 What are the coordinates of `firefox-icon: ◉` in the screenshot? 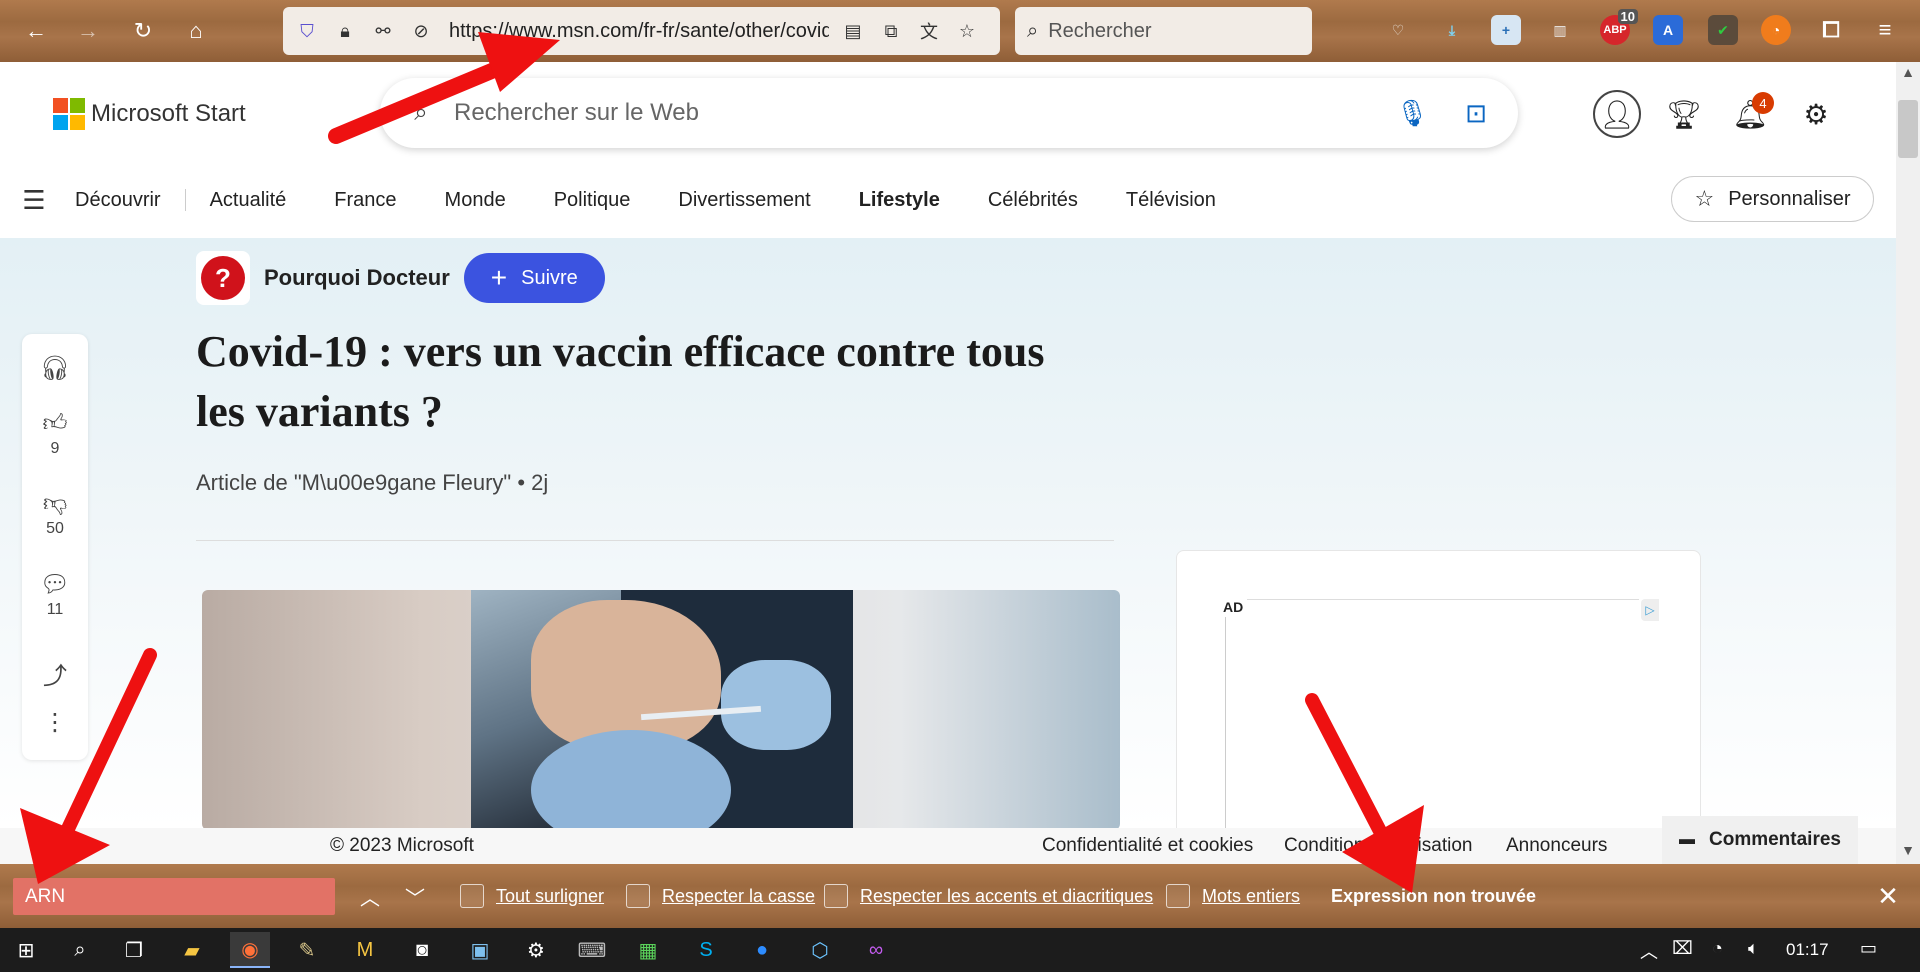 It's located at (250, 950).